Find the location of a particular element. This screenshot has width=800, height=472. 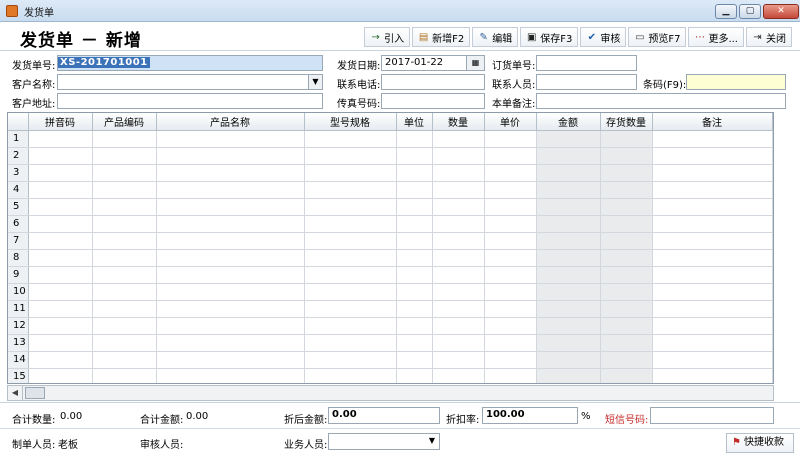

column-header: 产品编码 is located at coordinates (124, 122).